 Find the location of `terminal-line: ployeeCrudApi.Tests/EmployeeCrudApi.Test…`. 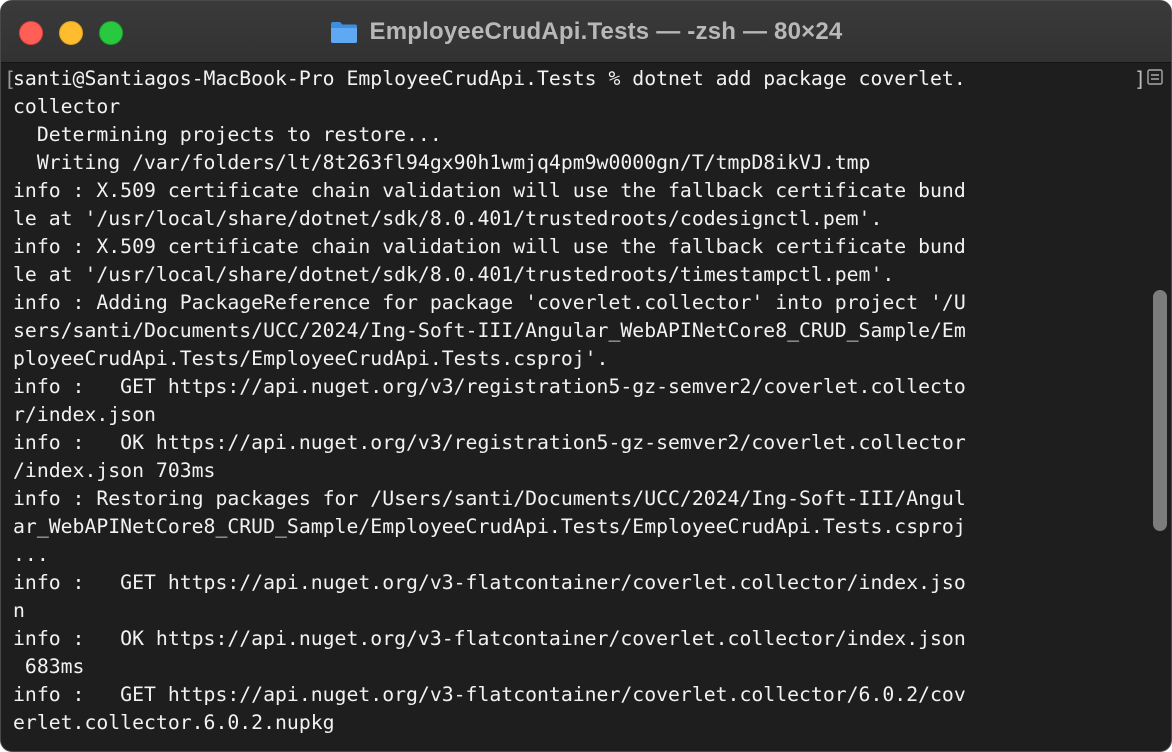

terminal-line: ployeeCrudApi.Tests/EmployeeCrudApi.Test… is located at coordinates (311, 358).